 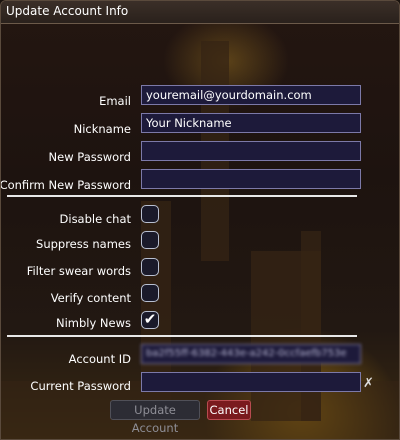 I want to click on verify-content-label: Verify content, so click(x=90, y=298).